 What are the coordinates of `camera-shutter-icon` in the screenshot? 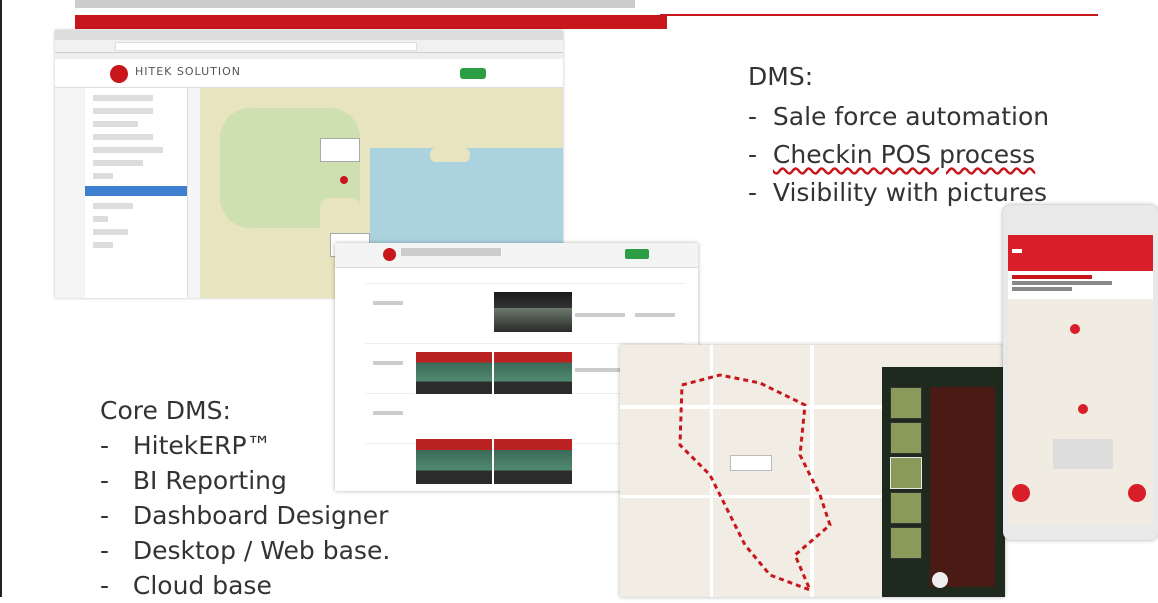 It's located at (940, 580).